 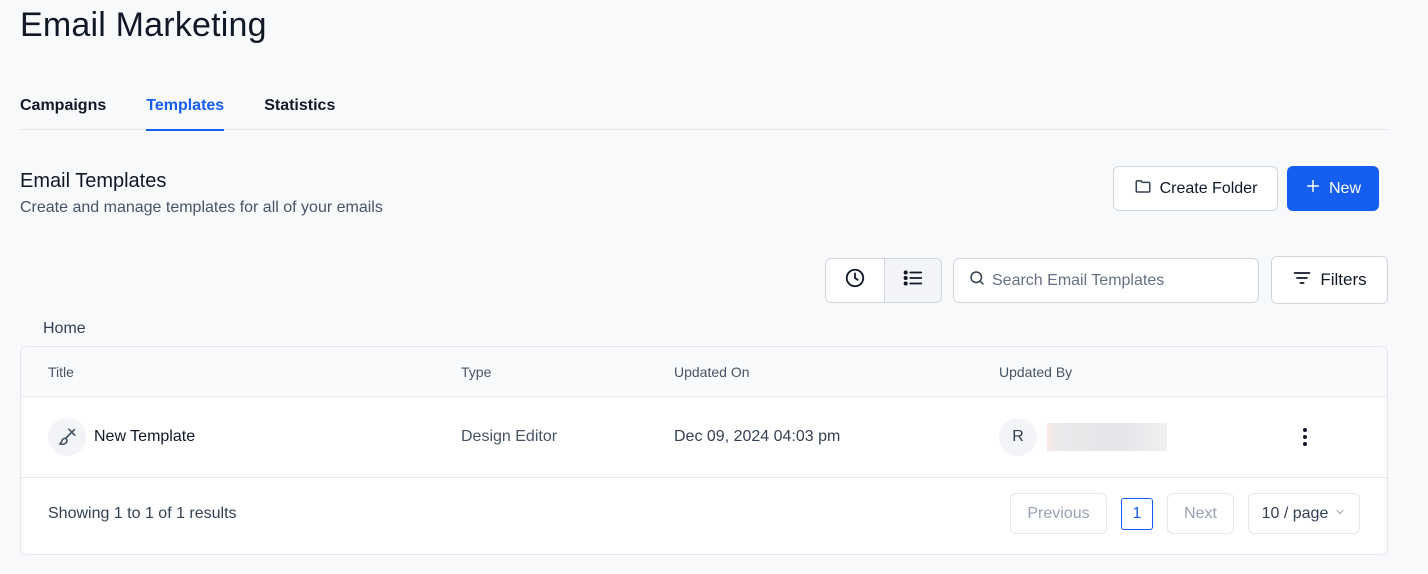 I want to click on column-header-updated-by: Updated By, so click(x=1035, y=372).